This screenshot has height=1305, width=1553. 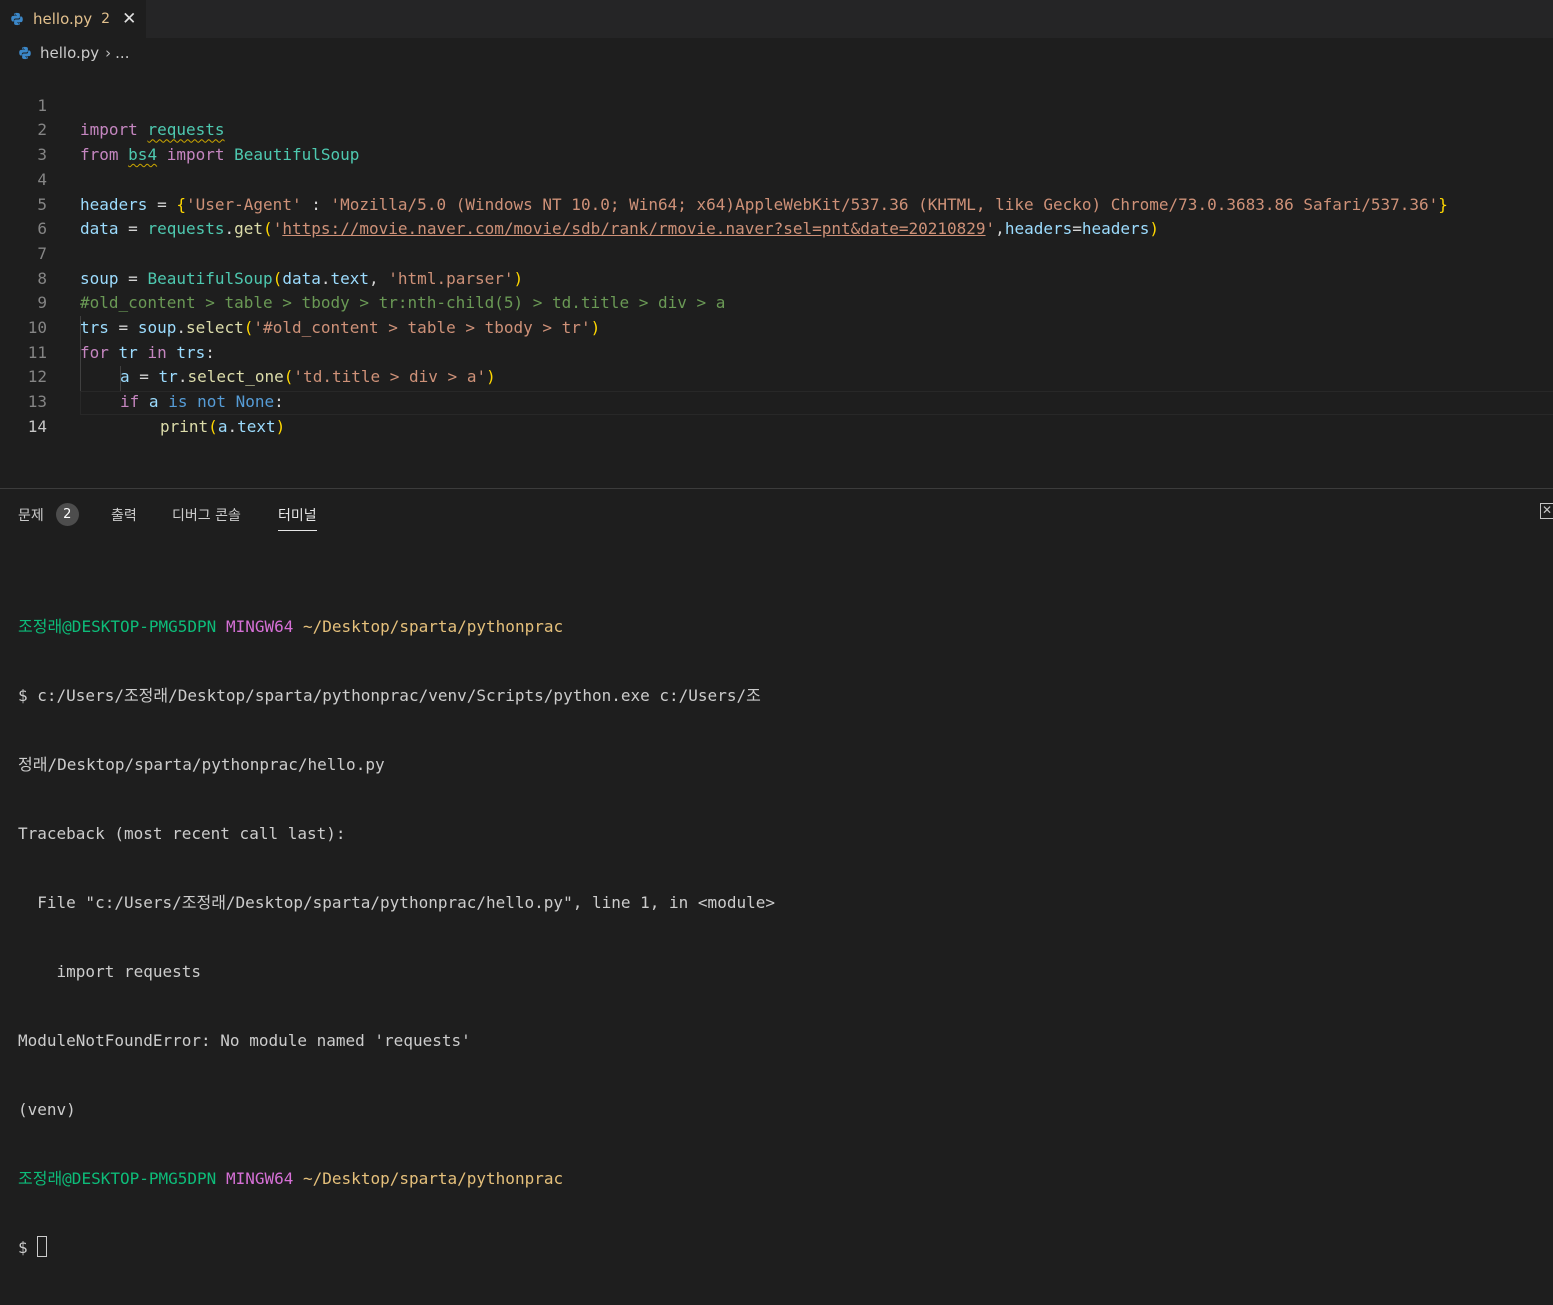 What do you see at coordinates (37, 426) in the screenshot?
I see `line-number: 14` at bounding box center [37, 426].